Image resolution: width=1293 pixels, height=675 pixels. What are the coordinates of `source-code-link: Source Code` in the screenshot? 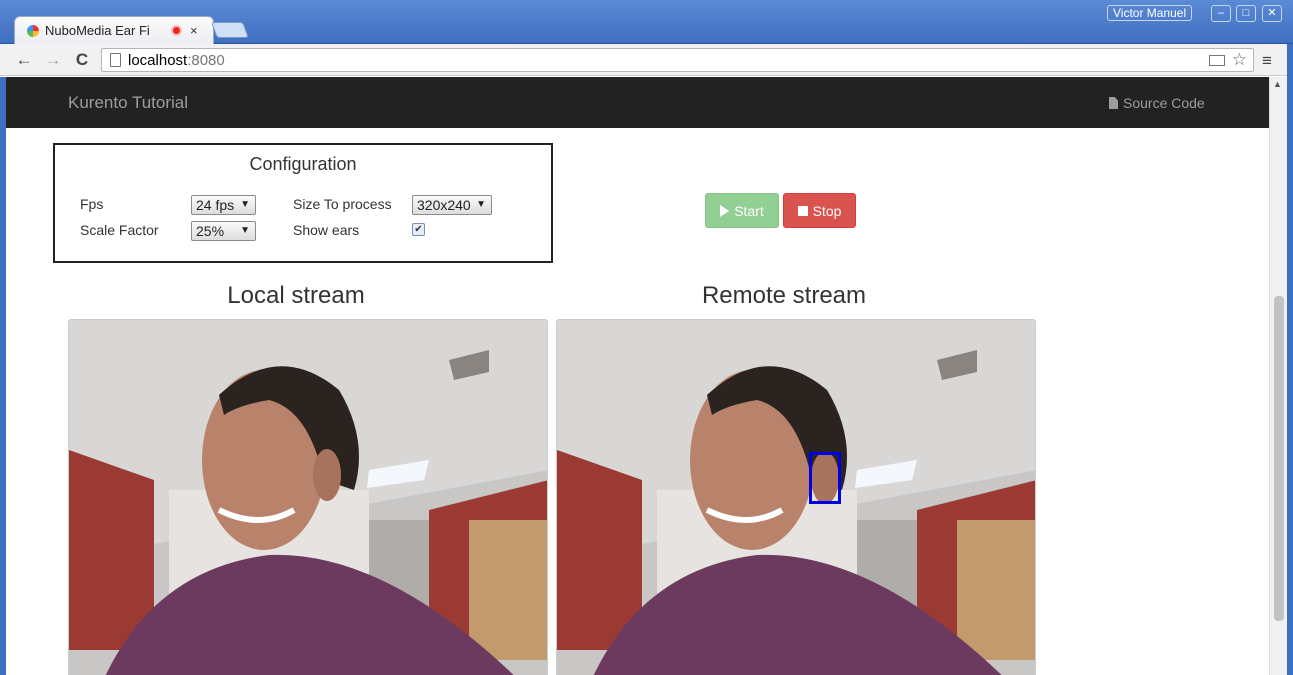 It's located at (1157, 103).